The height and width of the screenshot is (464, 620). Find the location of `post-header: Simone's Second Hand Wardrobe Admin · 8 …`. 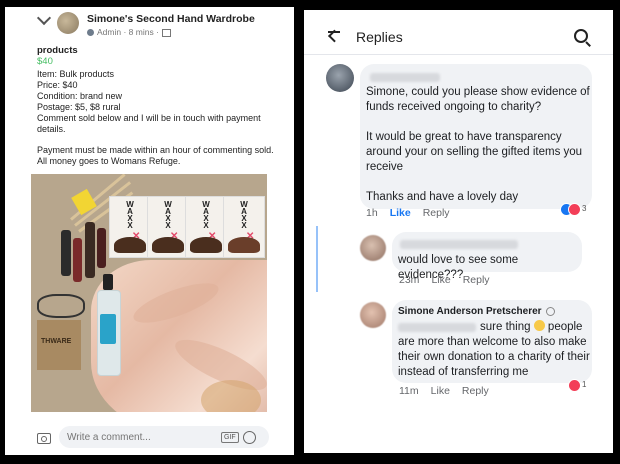

post-header: Simone's Second Hand Wardrobe Admin · 8 … is located at coordinates (149, 24).